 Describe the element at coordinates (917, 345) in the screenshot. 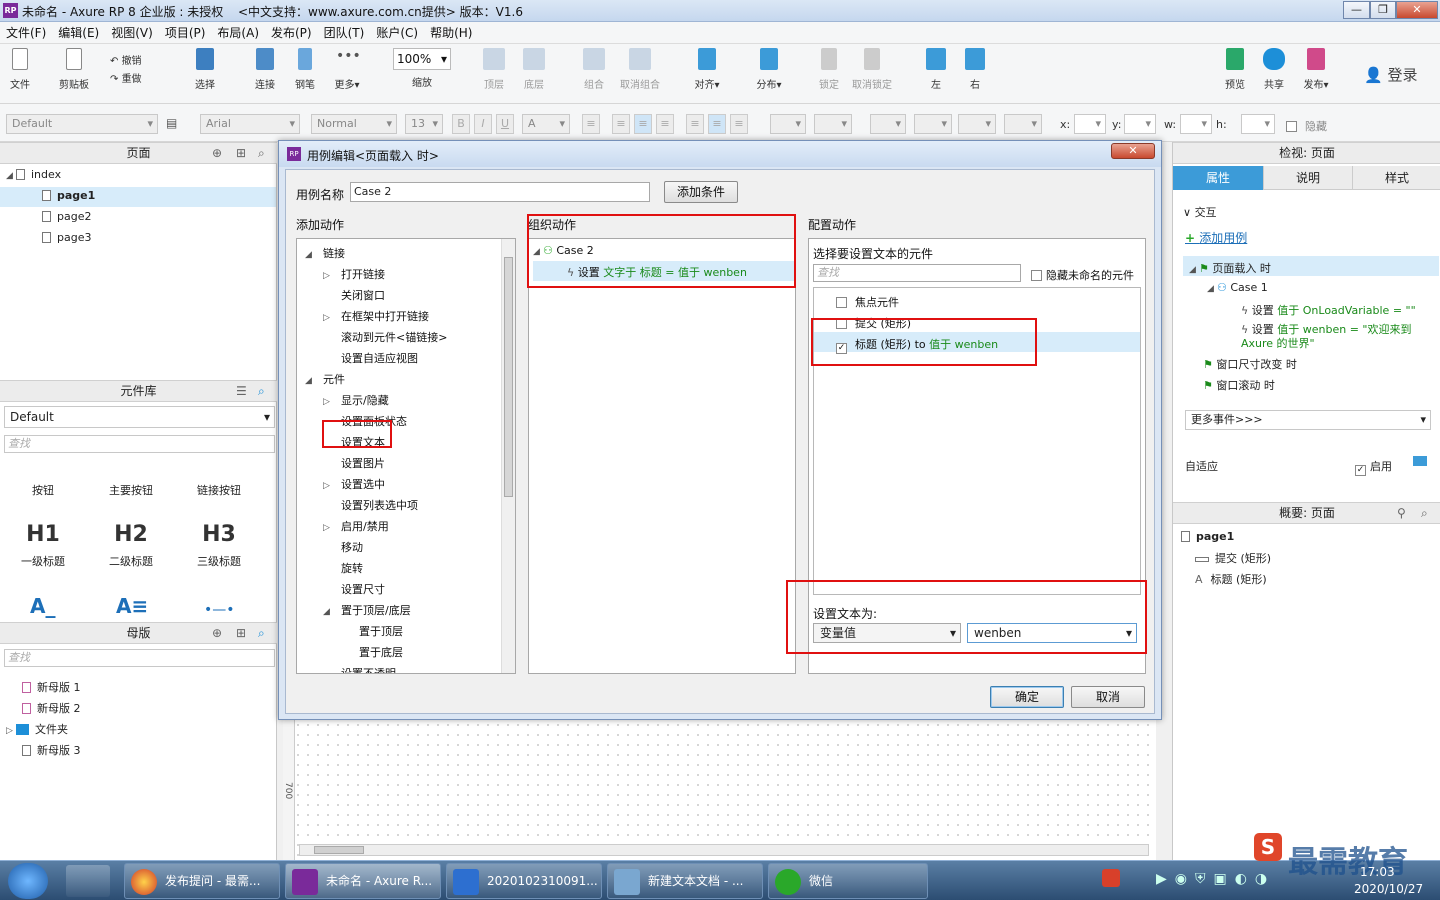

I see `widget-list-item-title: ✓ 标题 (矩形) to 值于 wenben` at that location.